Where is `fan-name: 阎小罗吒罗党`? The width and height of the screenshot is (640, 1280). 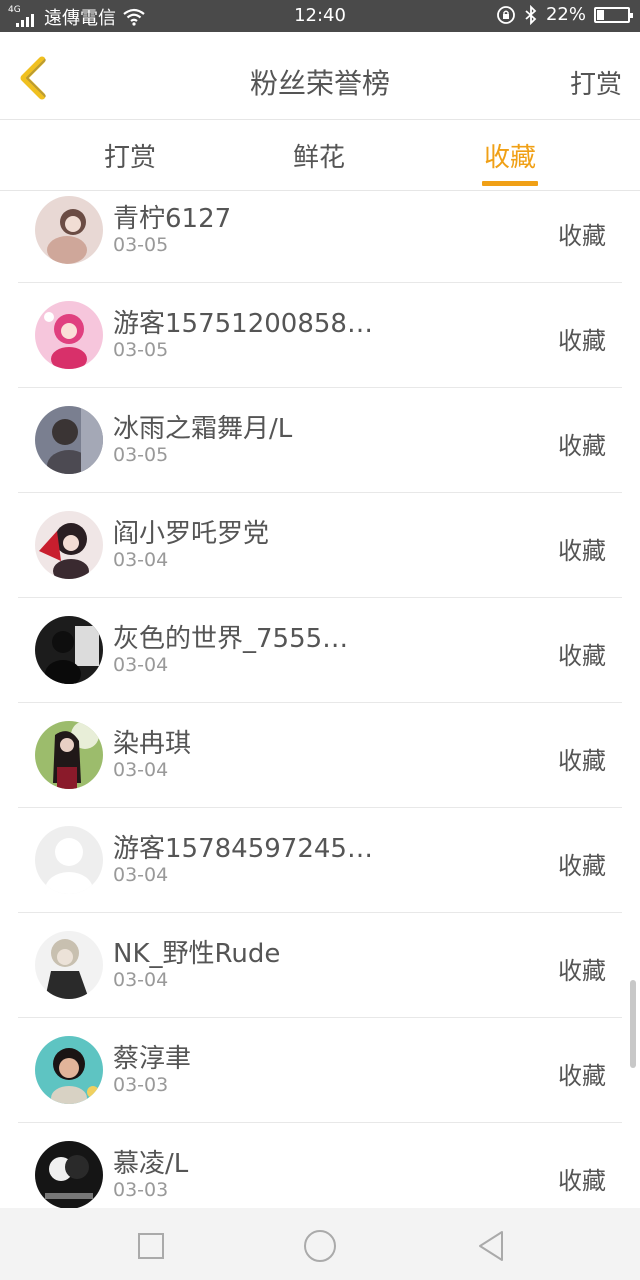 fan-name: 阎小罗吒罗党 is located at coordinates (191, 534).